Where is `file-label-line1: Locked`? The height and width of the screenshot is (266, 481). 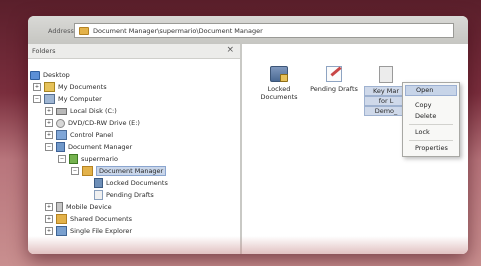
file-label-line1: Locked is located at coordinates (279, 89).